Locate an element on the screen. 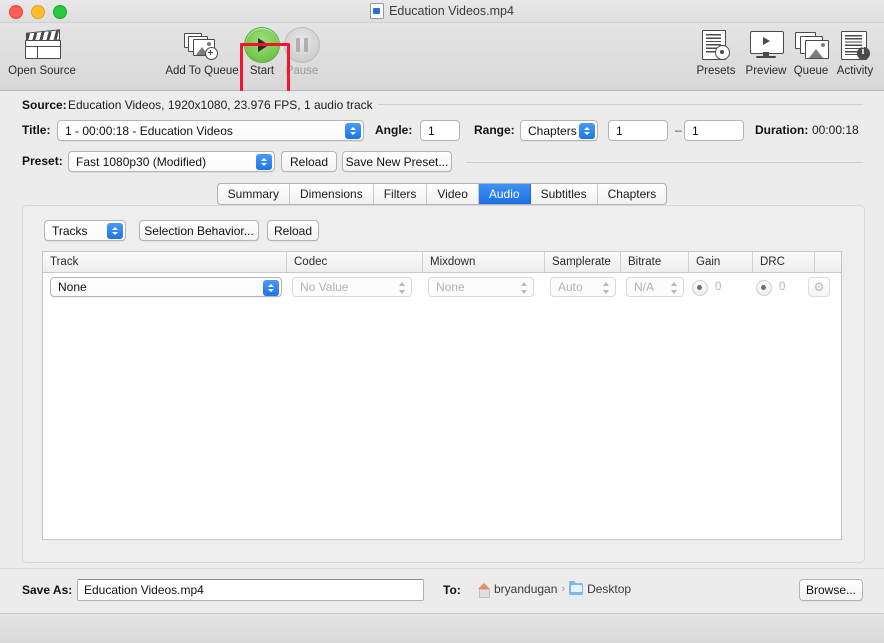  toolbar-open-source: Open Source is located at coordinates (42, 52).